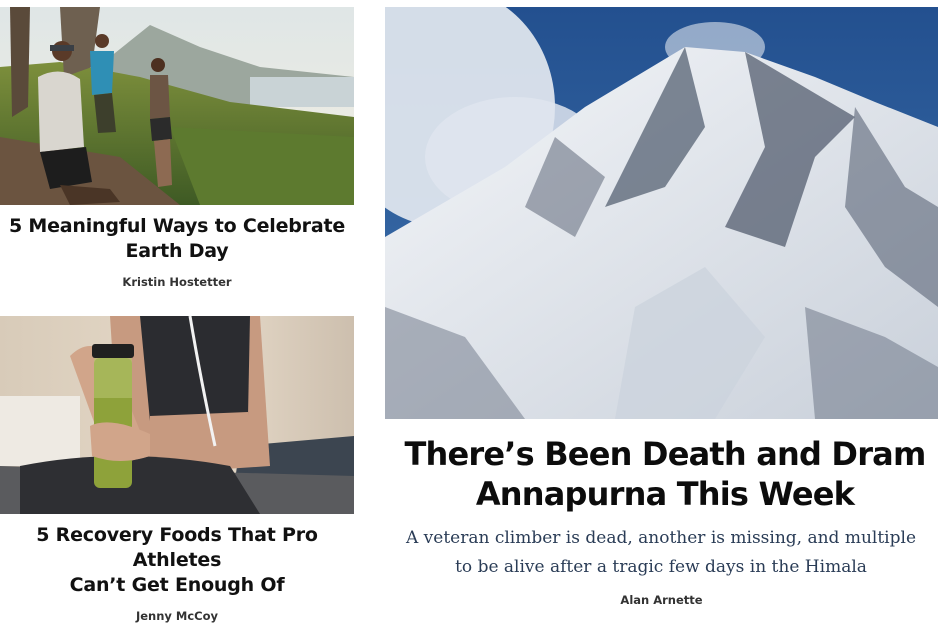 The image size is (938, 625). What do you see at coordinates (661, 600) in the screenshot?
I see `featured-author: Alan Arnette` at bounding box center [661, 600].